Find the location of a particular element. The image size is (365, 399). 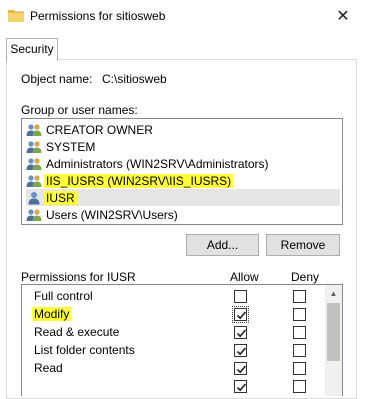

scroll-up-arrow-icon: ▲ is located at coordinates (333, 293).